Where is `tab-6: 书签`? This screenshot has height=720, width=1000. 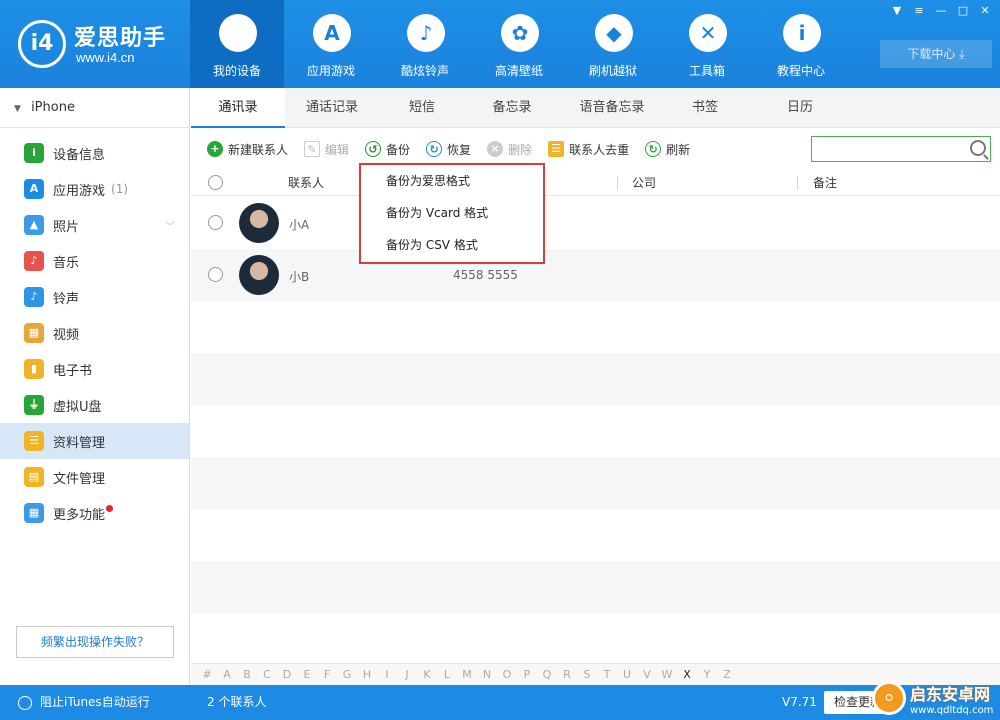 tab-6: 书签 is located at coordinates (705, 108).